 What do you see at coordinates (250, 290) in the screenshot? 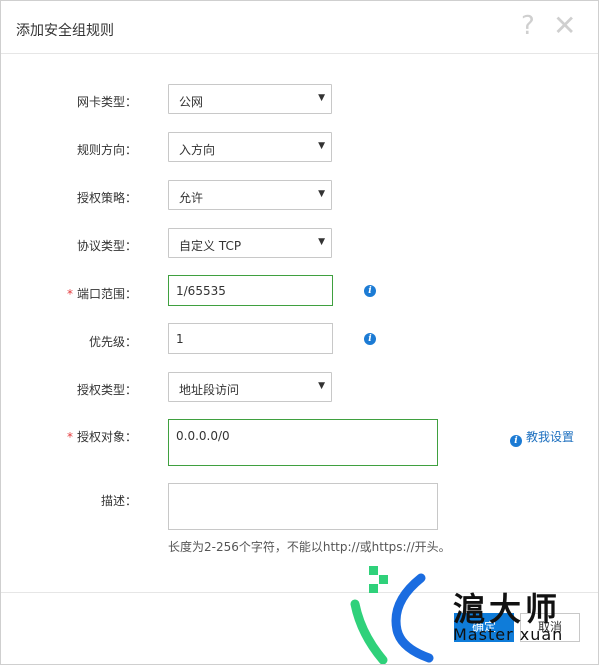
I see `port-range-input: 1/65535` at bounding box center [250, 290].